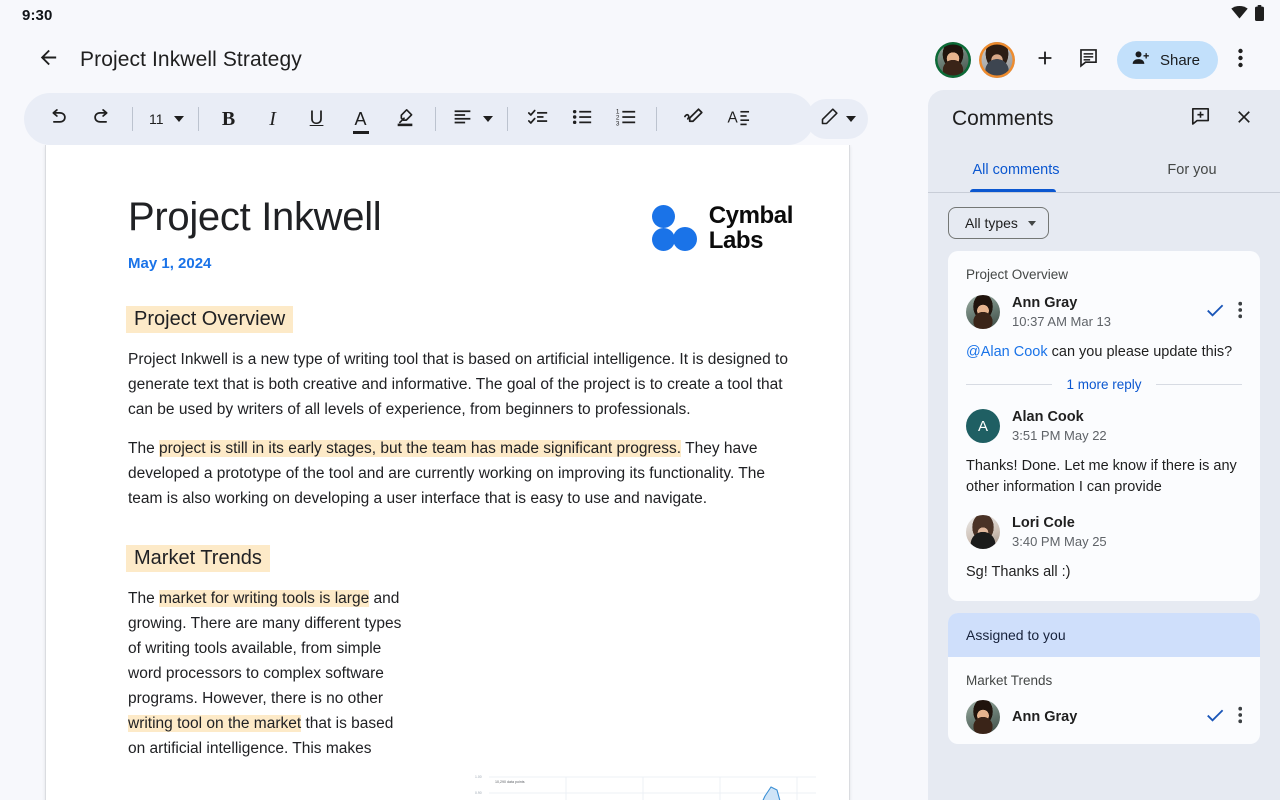 This screenshot has width=1280, height=800. What do you see at coordinates (1127, 532) in the screenshot?
I see `reply-meta: Lori Cole 3:40 PM May 25` at bounding box center [1127, 532].